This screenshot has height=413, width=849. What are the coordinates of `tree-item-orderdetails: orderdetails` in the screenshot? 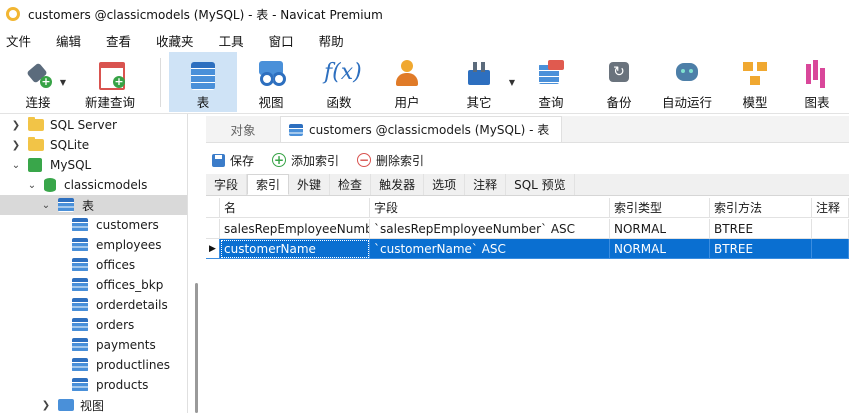 It's located at (93, 305).